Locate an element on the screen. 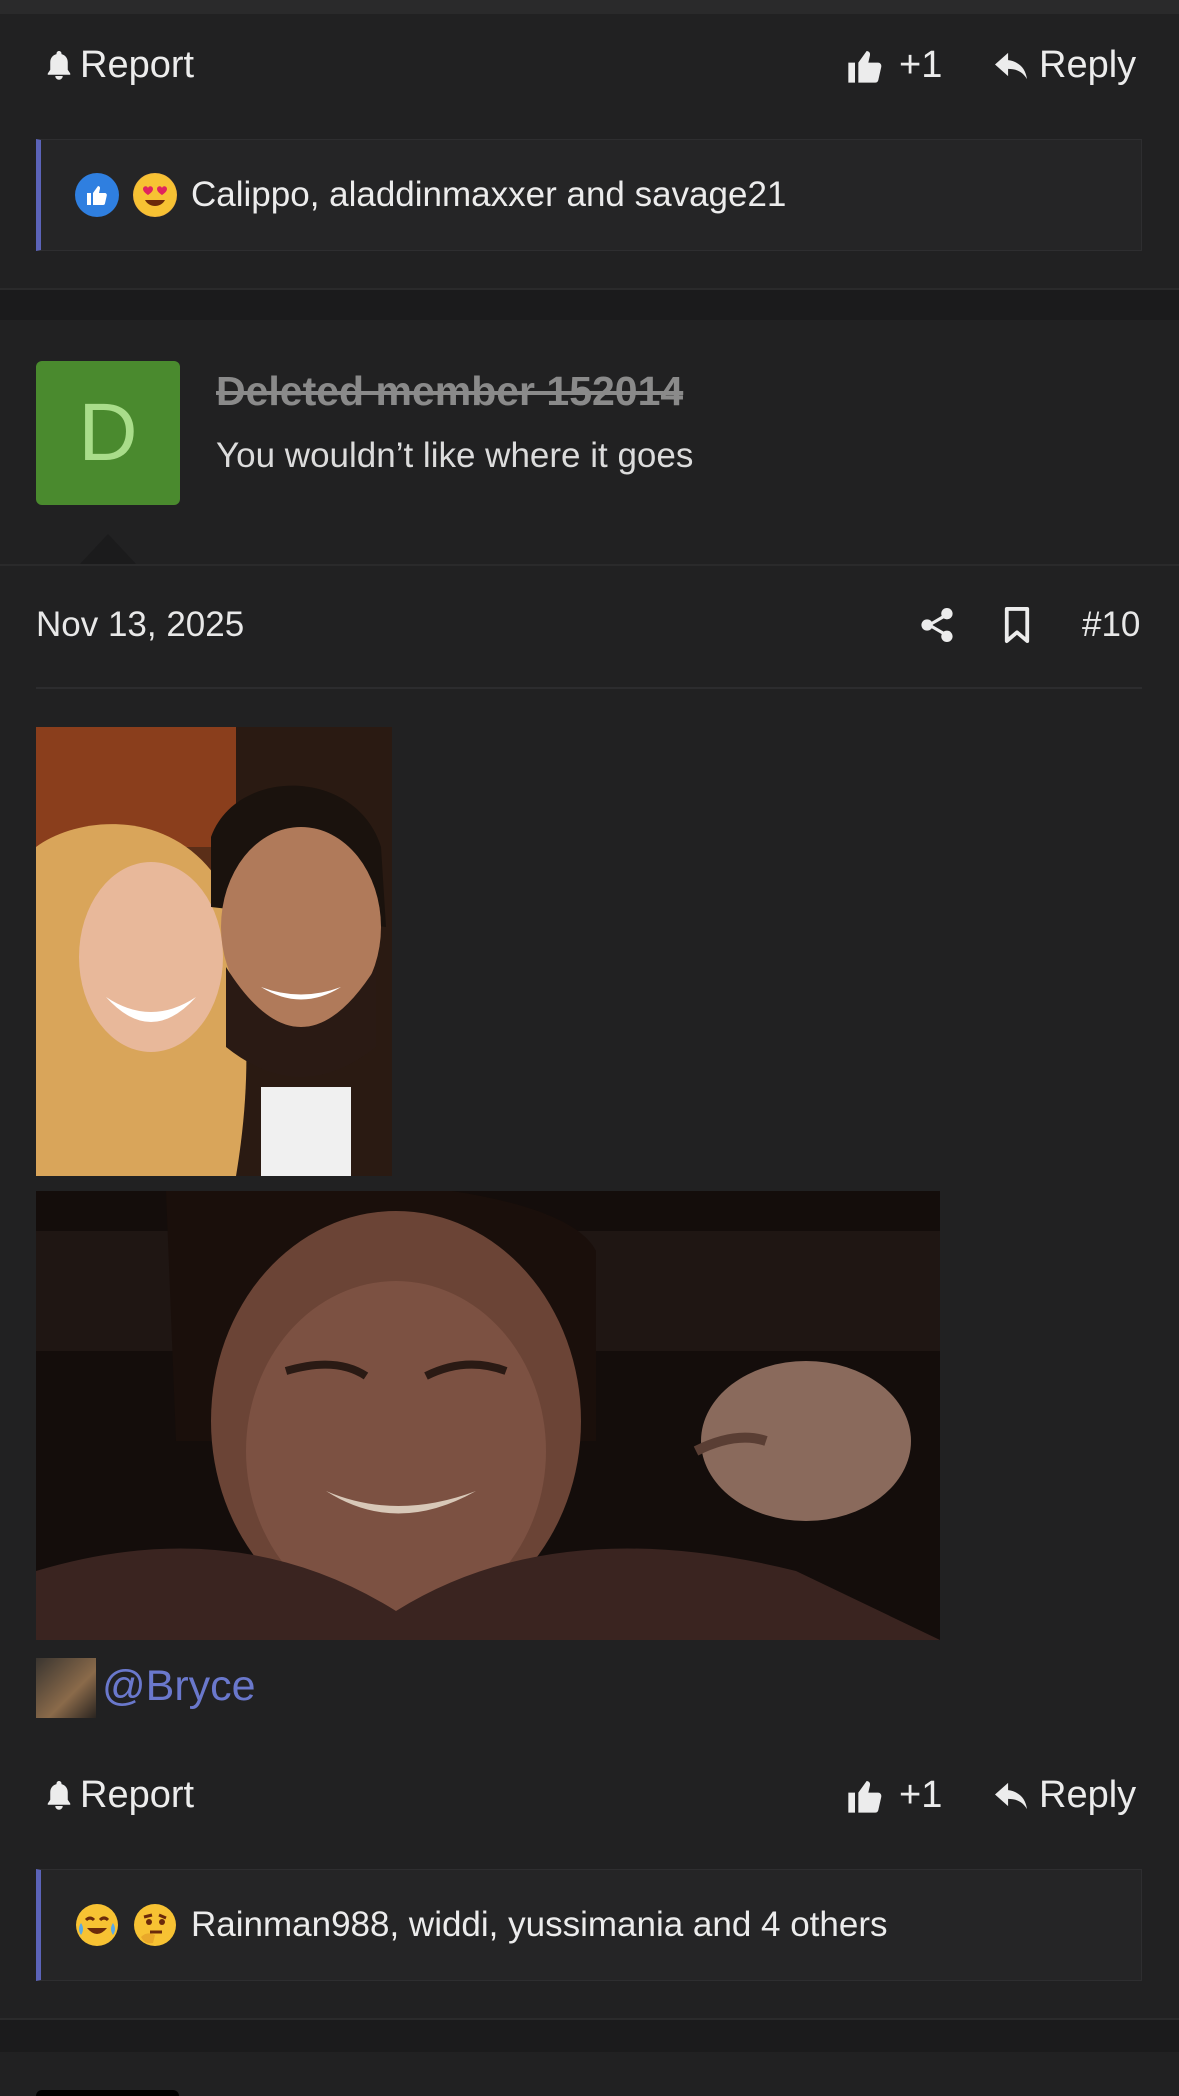  laughing-crying-reaction-icon is located at coordinates (97, 1925).